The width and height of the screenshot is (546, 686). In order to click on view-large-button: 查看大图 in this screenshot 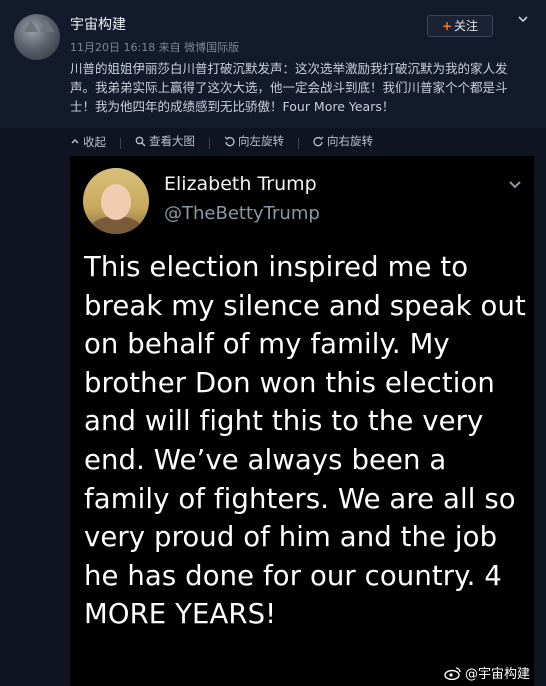, I will do `click(165, 141)`.